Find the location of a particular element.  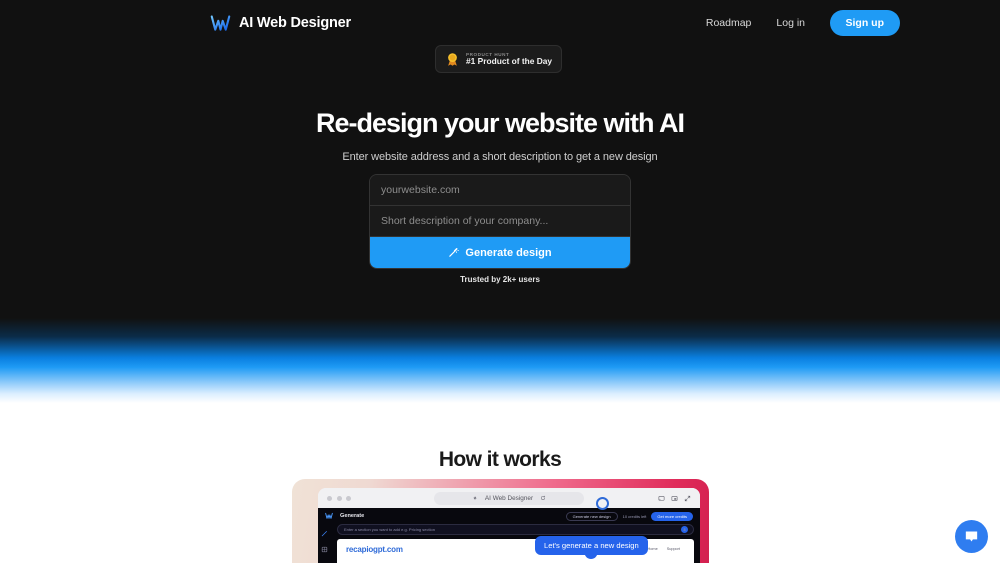

minimize-icon is located at coordinates (339, 498).